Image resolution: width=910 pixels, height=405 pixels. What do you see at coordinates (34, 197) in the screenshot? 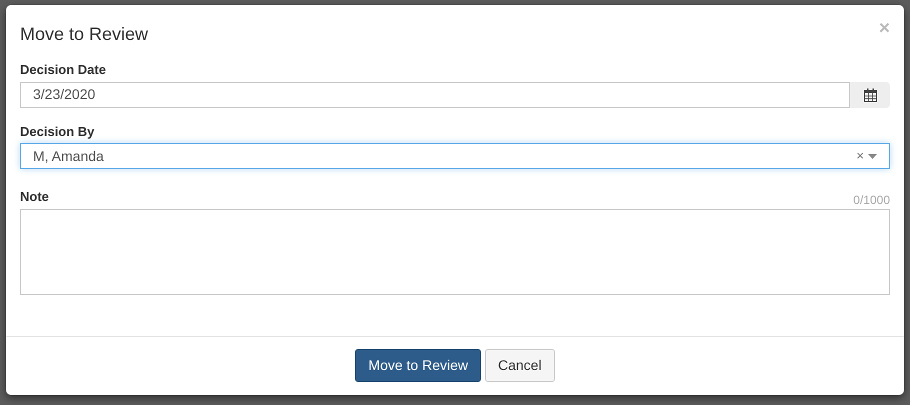
I see `field-label: Note` at bounding box center [34, 197].